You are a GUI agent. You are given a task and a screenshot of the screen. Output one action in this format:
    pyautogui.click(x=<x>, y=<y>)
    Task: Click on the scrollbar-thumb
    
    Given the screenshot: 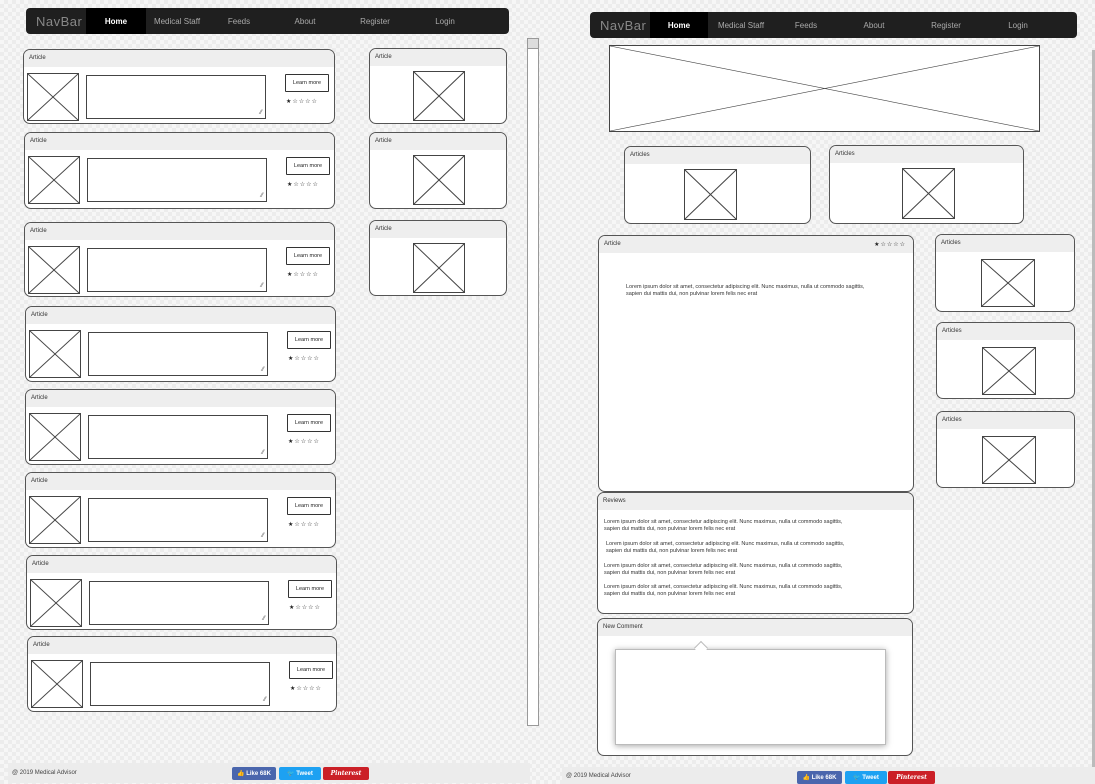 What is the action you would take?
    pyautogui.click(x=533, y=44)
    